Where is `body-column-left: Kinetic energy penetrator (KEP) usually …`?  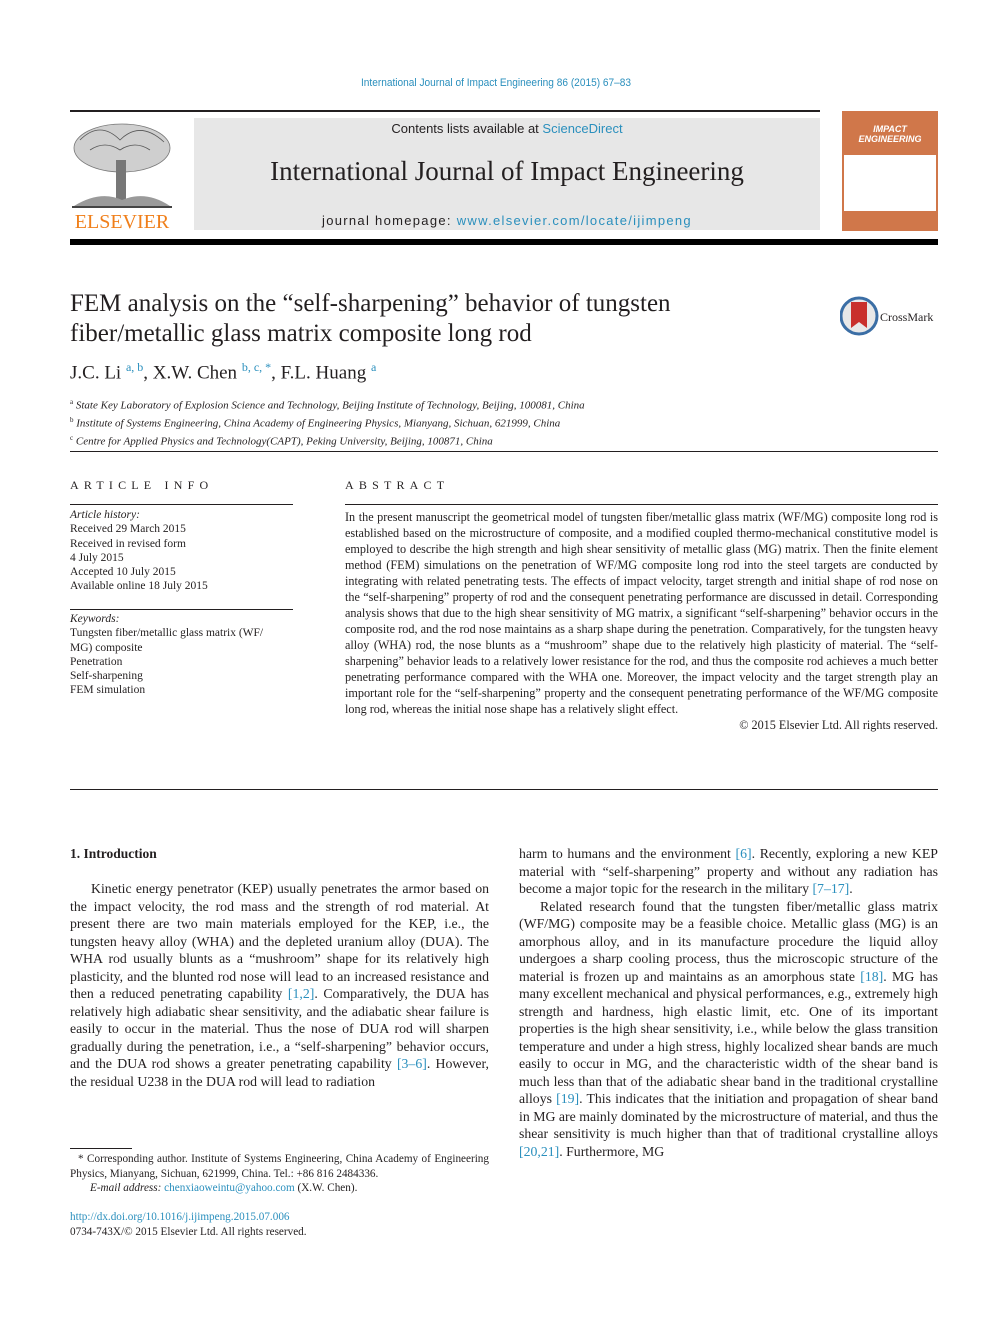 body-column-left: Kinetic energy penetrator (KEP) usually … is located at coordinates (279, 985).